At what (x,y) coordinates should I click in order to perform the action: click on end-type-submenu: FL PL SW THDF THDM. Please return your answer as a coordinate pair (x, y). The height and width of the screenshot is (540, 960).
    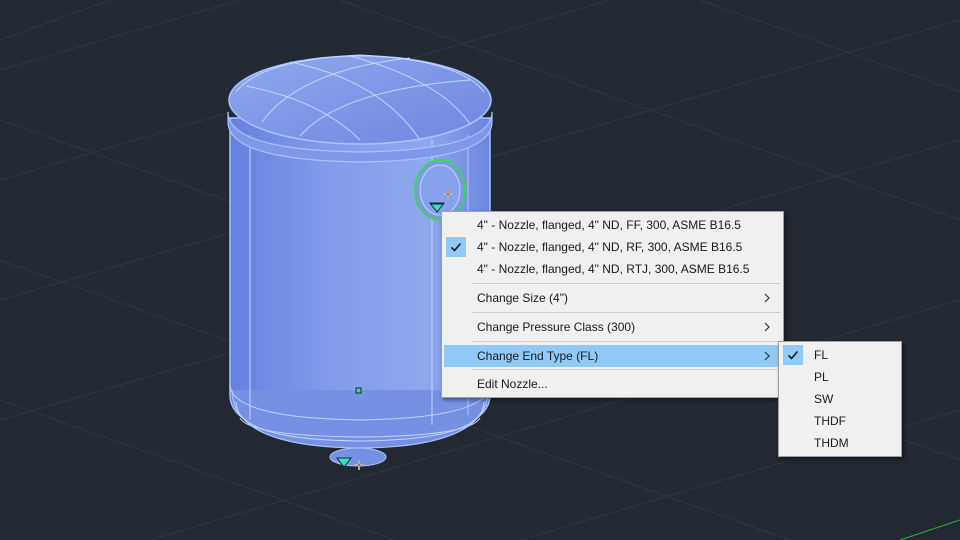
    Looking at the image, I should click on (840, 399).